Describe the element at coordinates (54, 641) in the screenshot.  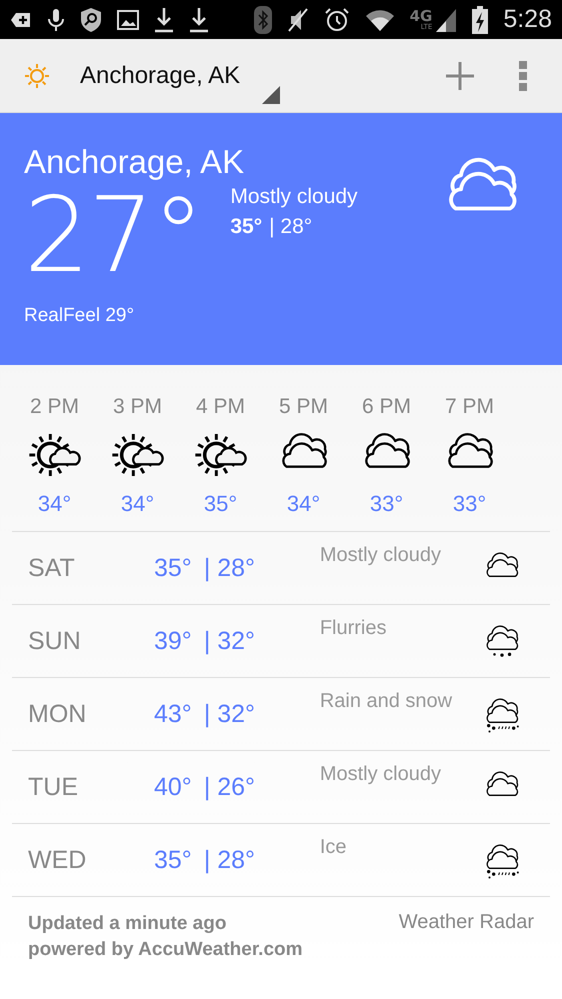
I see `day-label: SUN` at that location.